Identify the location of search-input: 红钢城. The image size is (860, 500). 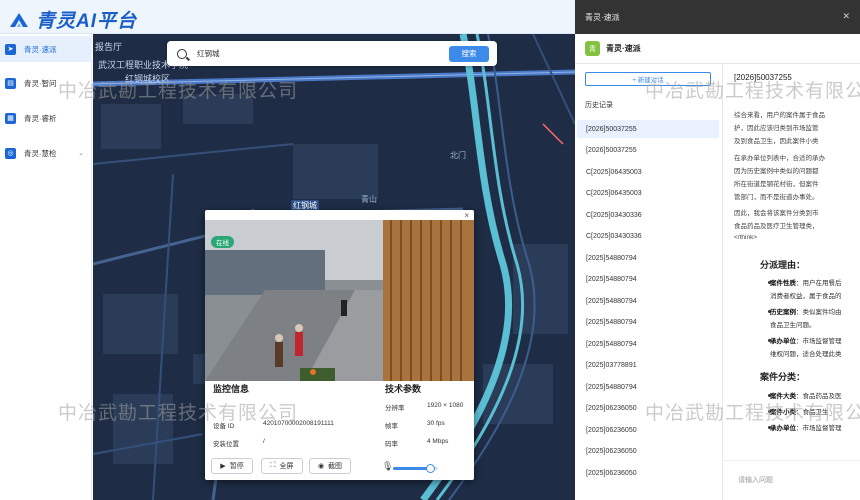
(323, 53).